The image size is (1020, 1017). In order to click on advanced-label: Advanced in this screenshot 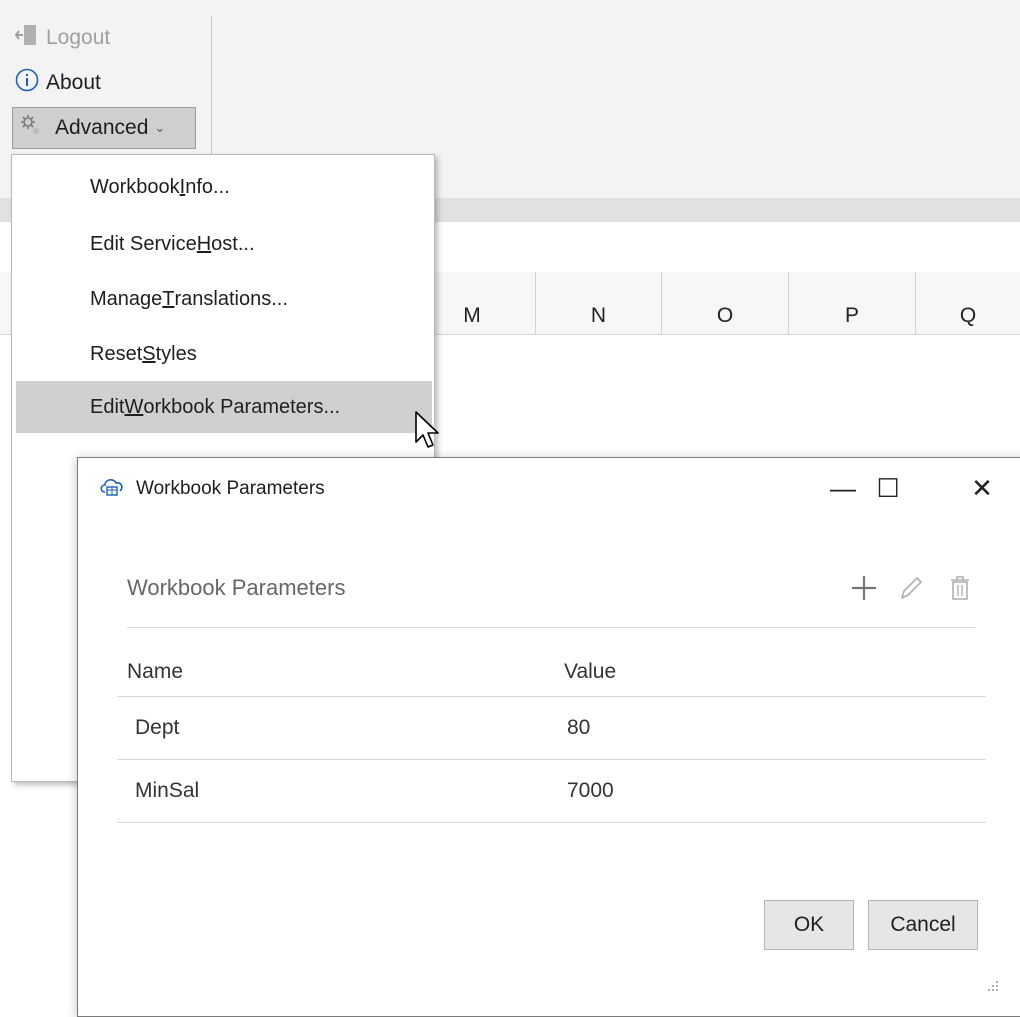, I will do `click(102, 127)`.